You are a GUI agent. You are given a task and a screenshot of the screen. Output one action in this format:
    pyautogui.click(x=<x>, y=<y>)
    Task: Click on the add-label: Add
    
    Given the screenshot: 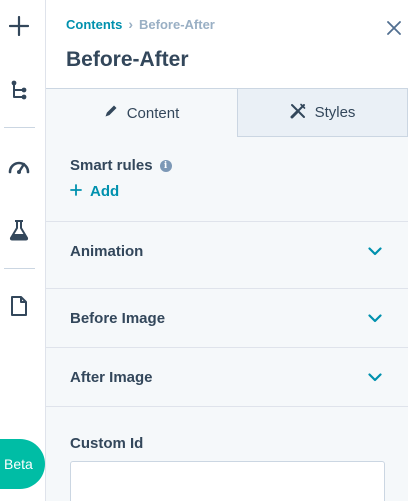 What is the action you would take?
    pyautogui.click(x=105, y=191)
    